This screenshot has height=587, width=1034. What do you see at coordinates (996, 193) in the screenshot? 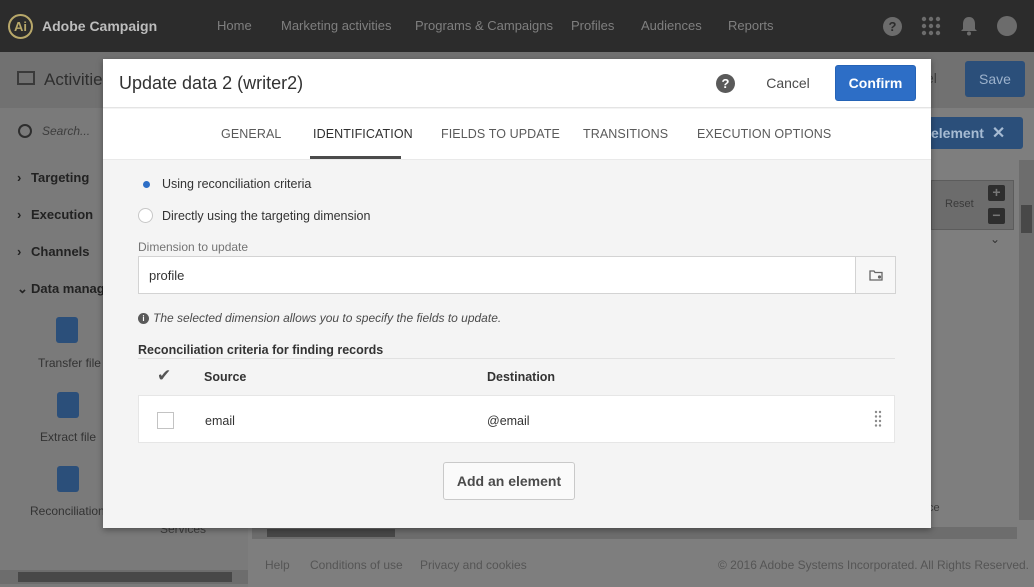
I see `zoom-in-icon: +` at bounding box center [996, 193].